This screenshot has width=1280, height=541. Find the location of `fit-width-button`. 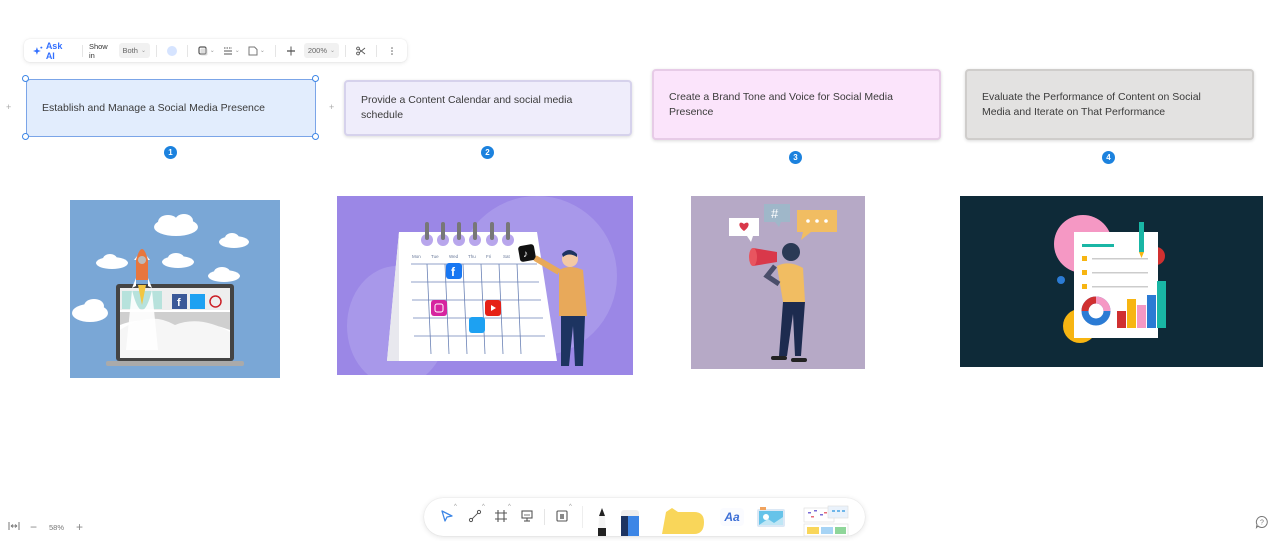

fit-width-button is located at coordinates (14, 527).